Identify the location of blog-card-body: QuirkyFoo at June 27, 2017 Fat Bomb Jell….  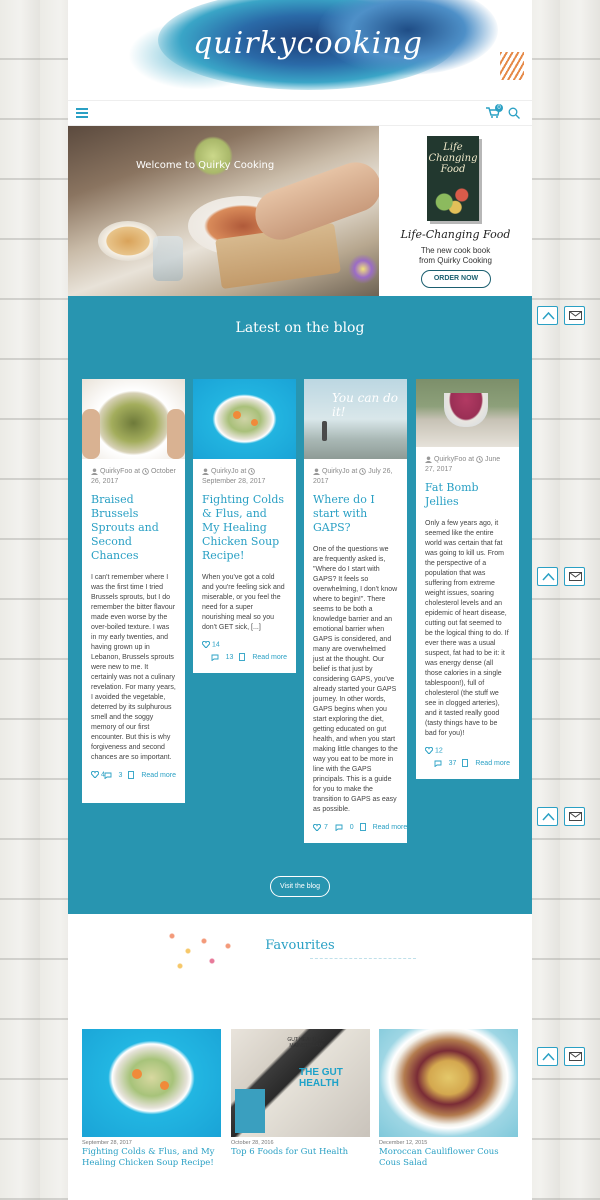
(467, 613).